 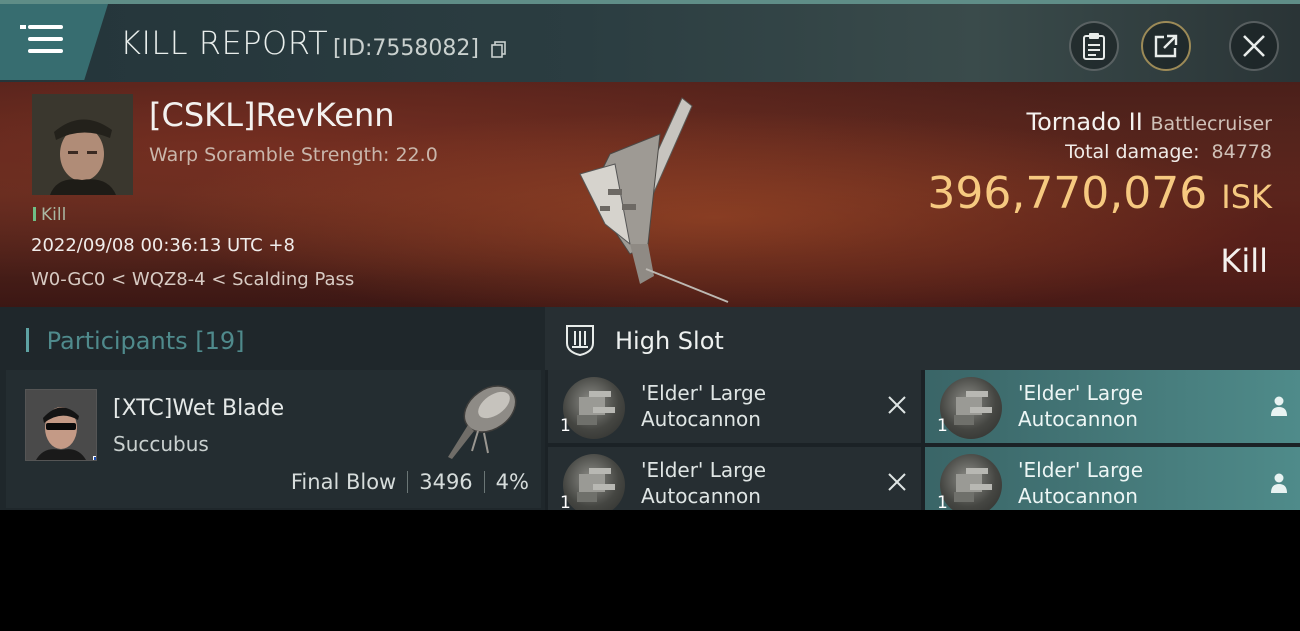 I want to click on kill-tag: Kill, so click(x=49, y=215).